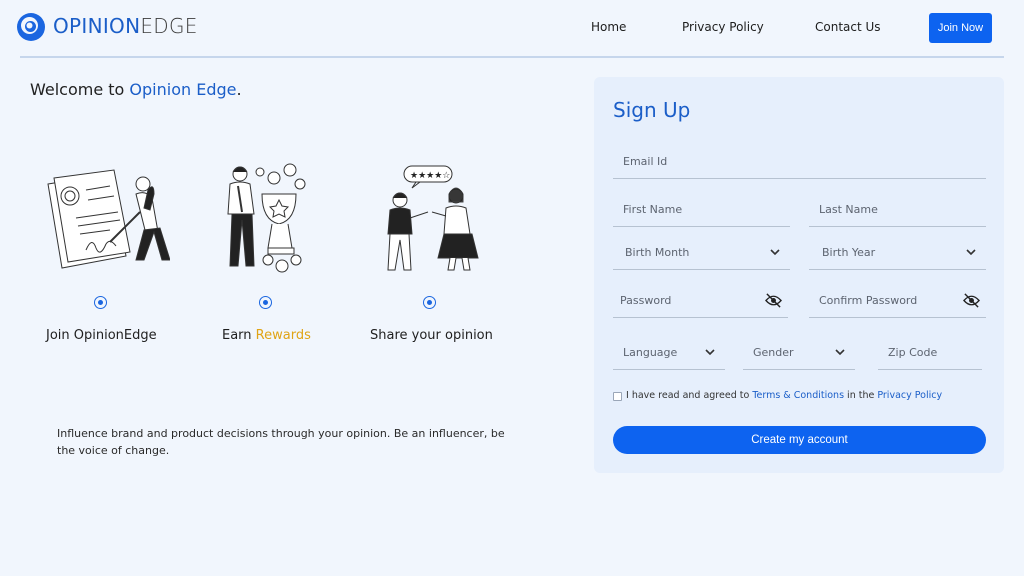  I want to click on birth-year-label: Birth Year, so click(849, 252).